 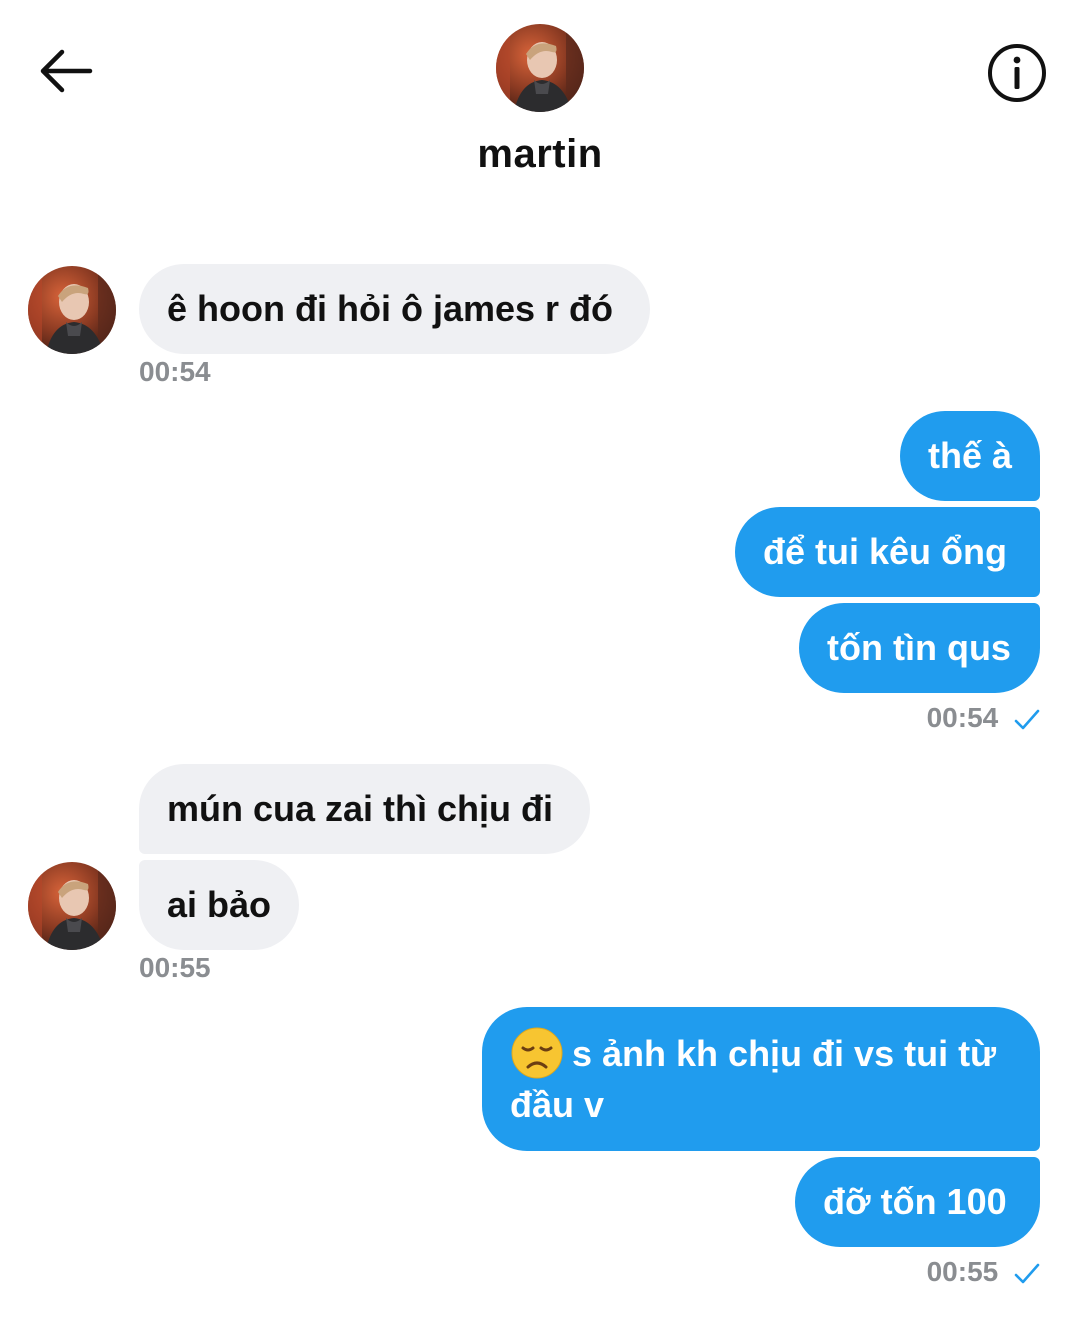 I want to click on message-text: ê hoon đi hỏi ô james r đó, so click(x=390, y=308).